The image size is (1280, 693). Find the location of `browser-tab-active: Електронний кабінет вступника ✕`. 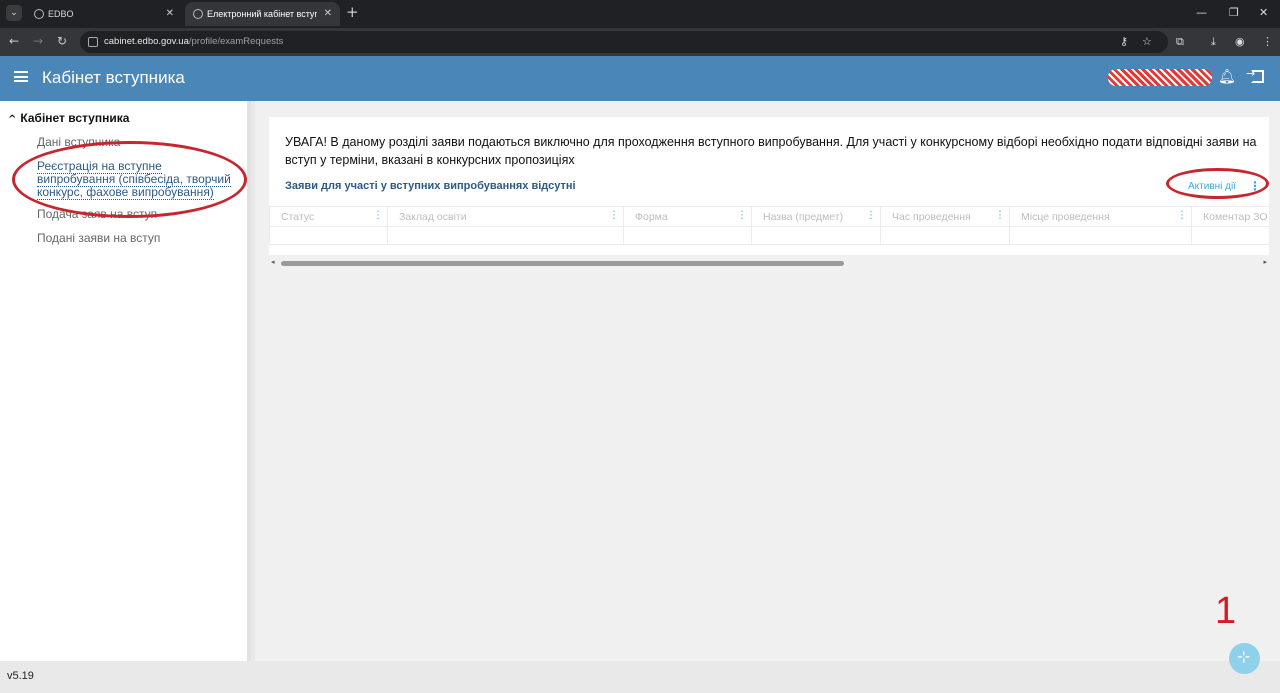

browser-tab-active: Електронний кабінет вступника ✕ is located at coordinates (262, 14).